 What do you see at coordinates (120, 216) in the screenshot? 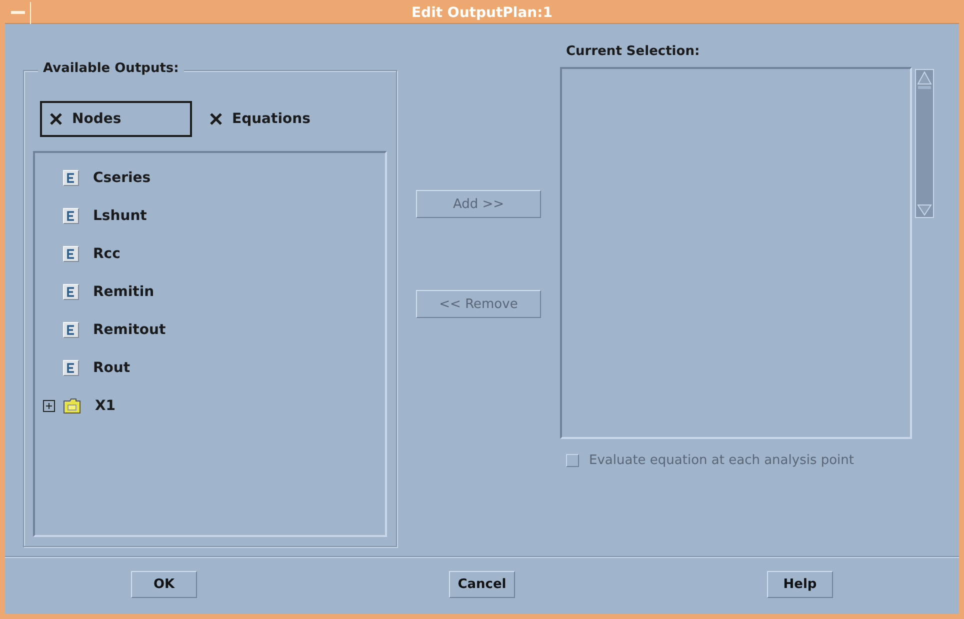
I see `item-label: Lshunt` at bounding box center [120, 216].